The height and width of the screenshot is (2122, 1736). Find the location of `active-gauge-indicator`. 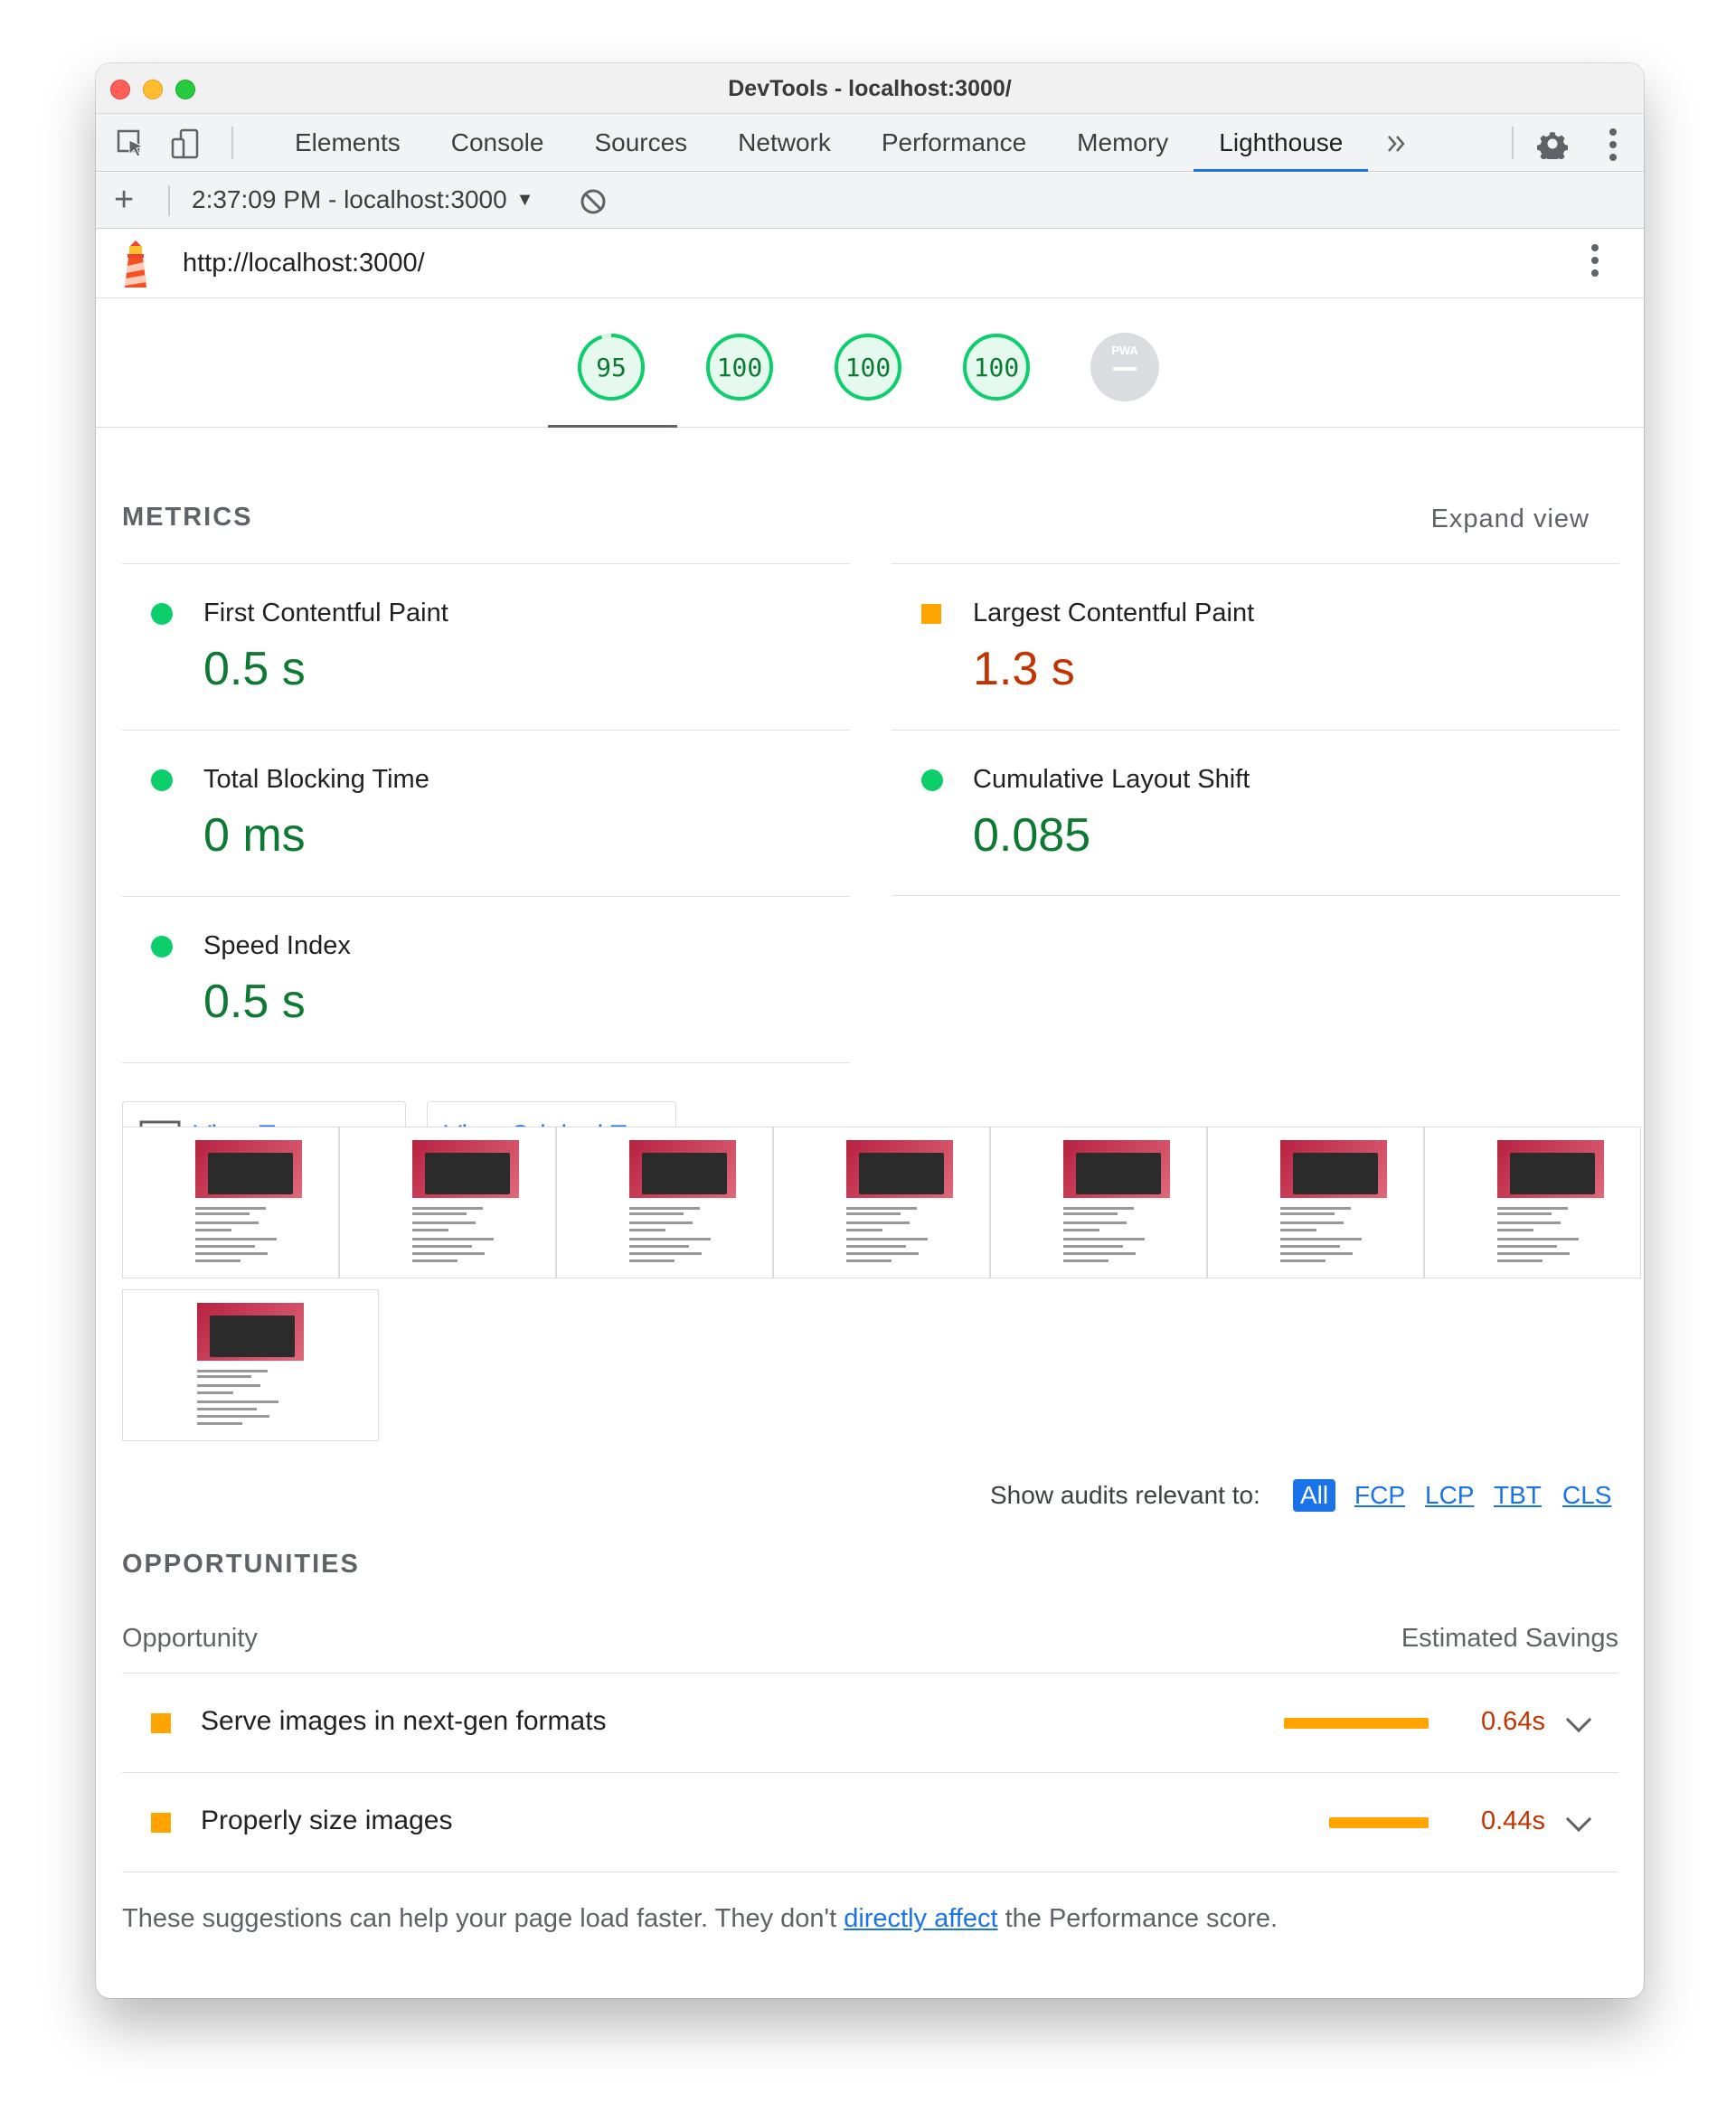

active-gauge-indicator is located at coordinates (613, 426).